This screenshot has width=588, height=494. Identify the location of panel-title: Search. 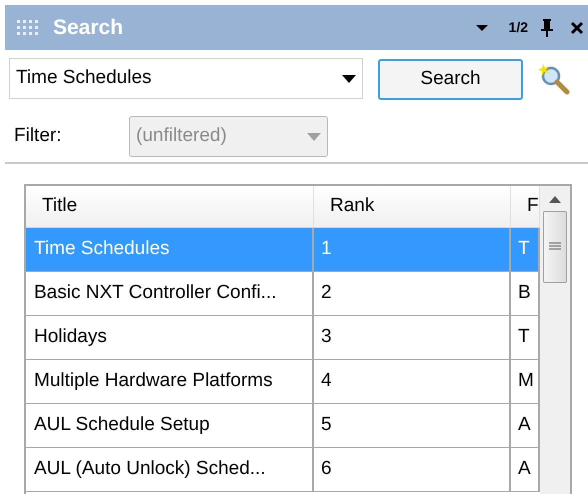
(88, 27).